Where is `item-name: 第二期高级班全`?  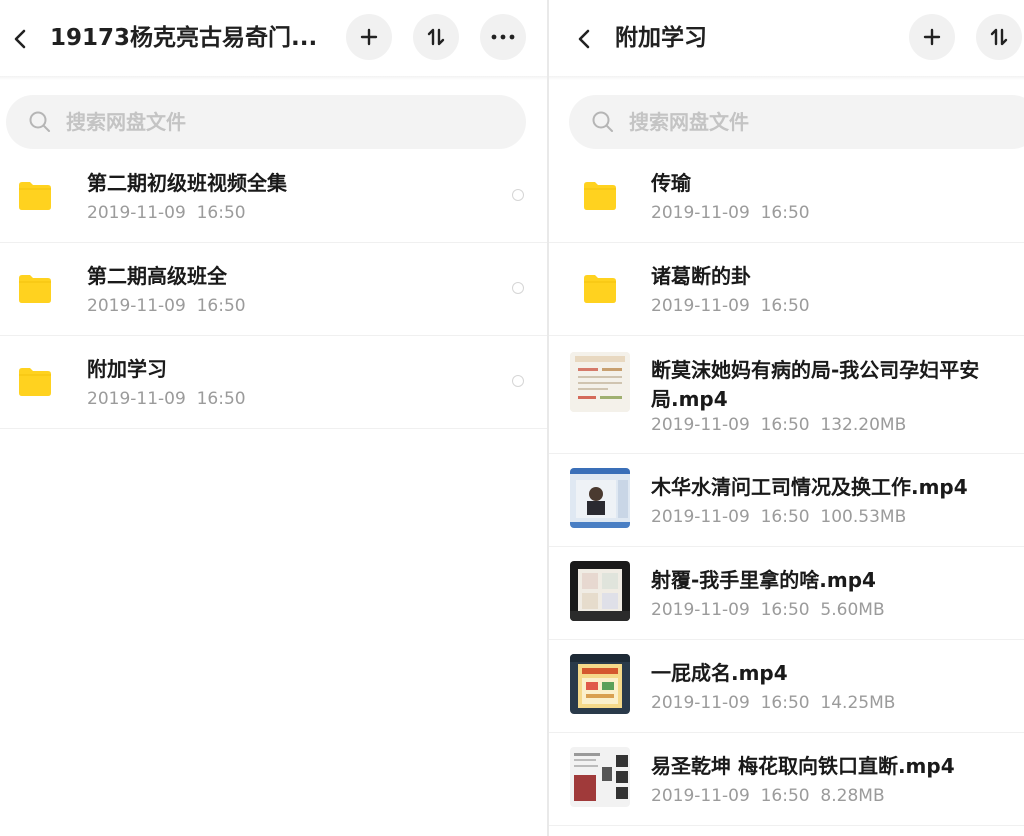
item-name: 第二期高级班全 is located at coordinates (157, 276).